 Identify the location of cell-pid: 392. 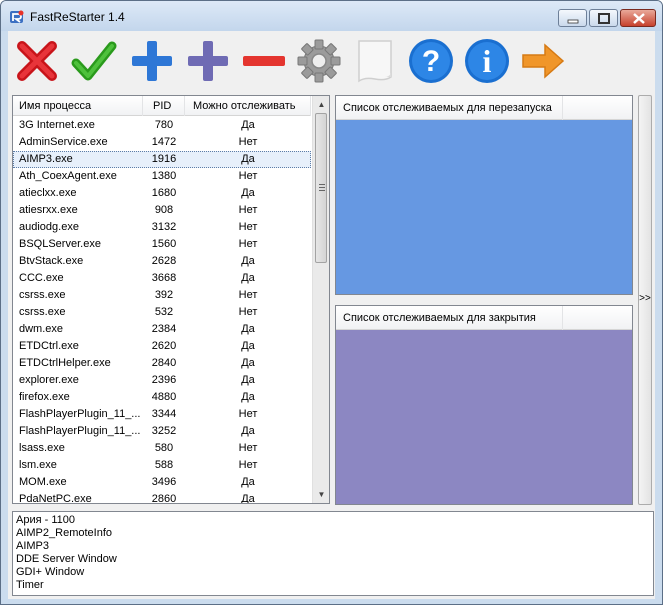
(164, 295).